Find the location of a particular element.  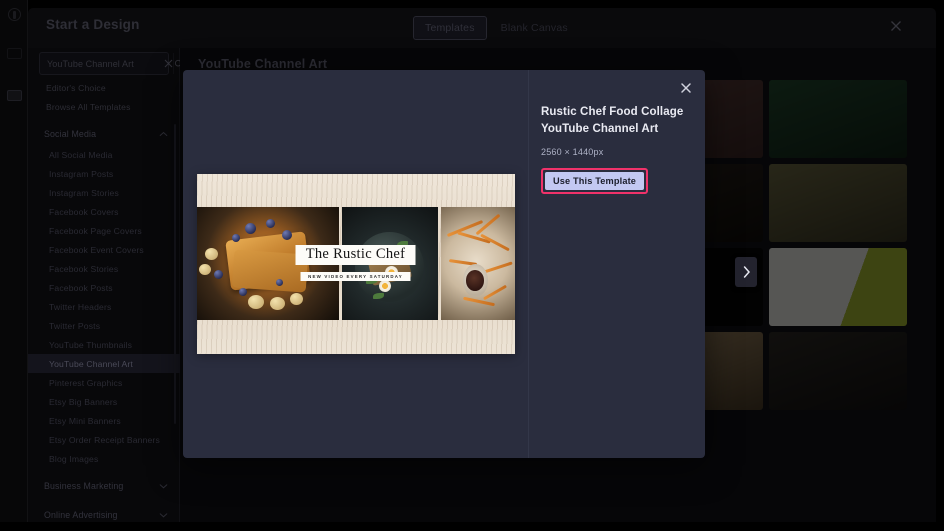

sidebar-item-blog-images: Blog Images is located at coordinates (104, 458).